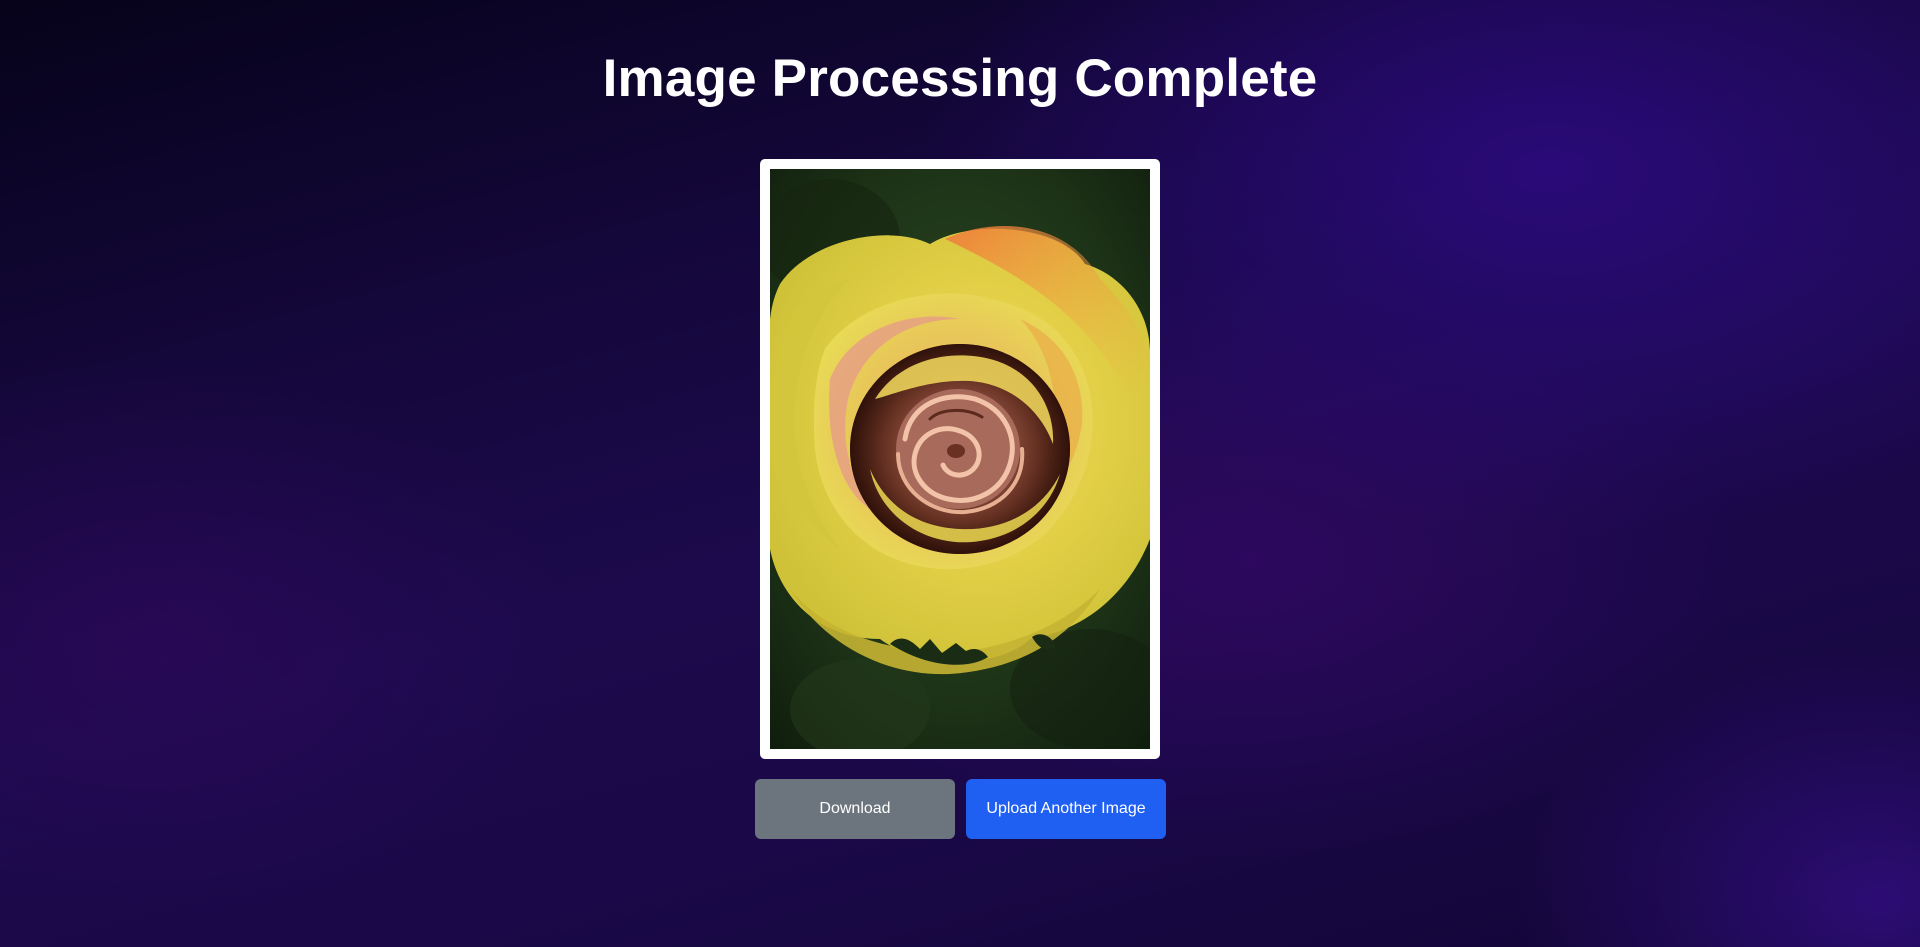  Describe the element at coordinates (1066, 809) in the screenshot. I see `upload-another-image-button: Upload Another Image` at that location.